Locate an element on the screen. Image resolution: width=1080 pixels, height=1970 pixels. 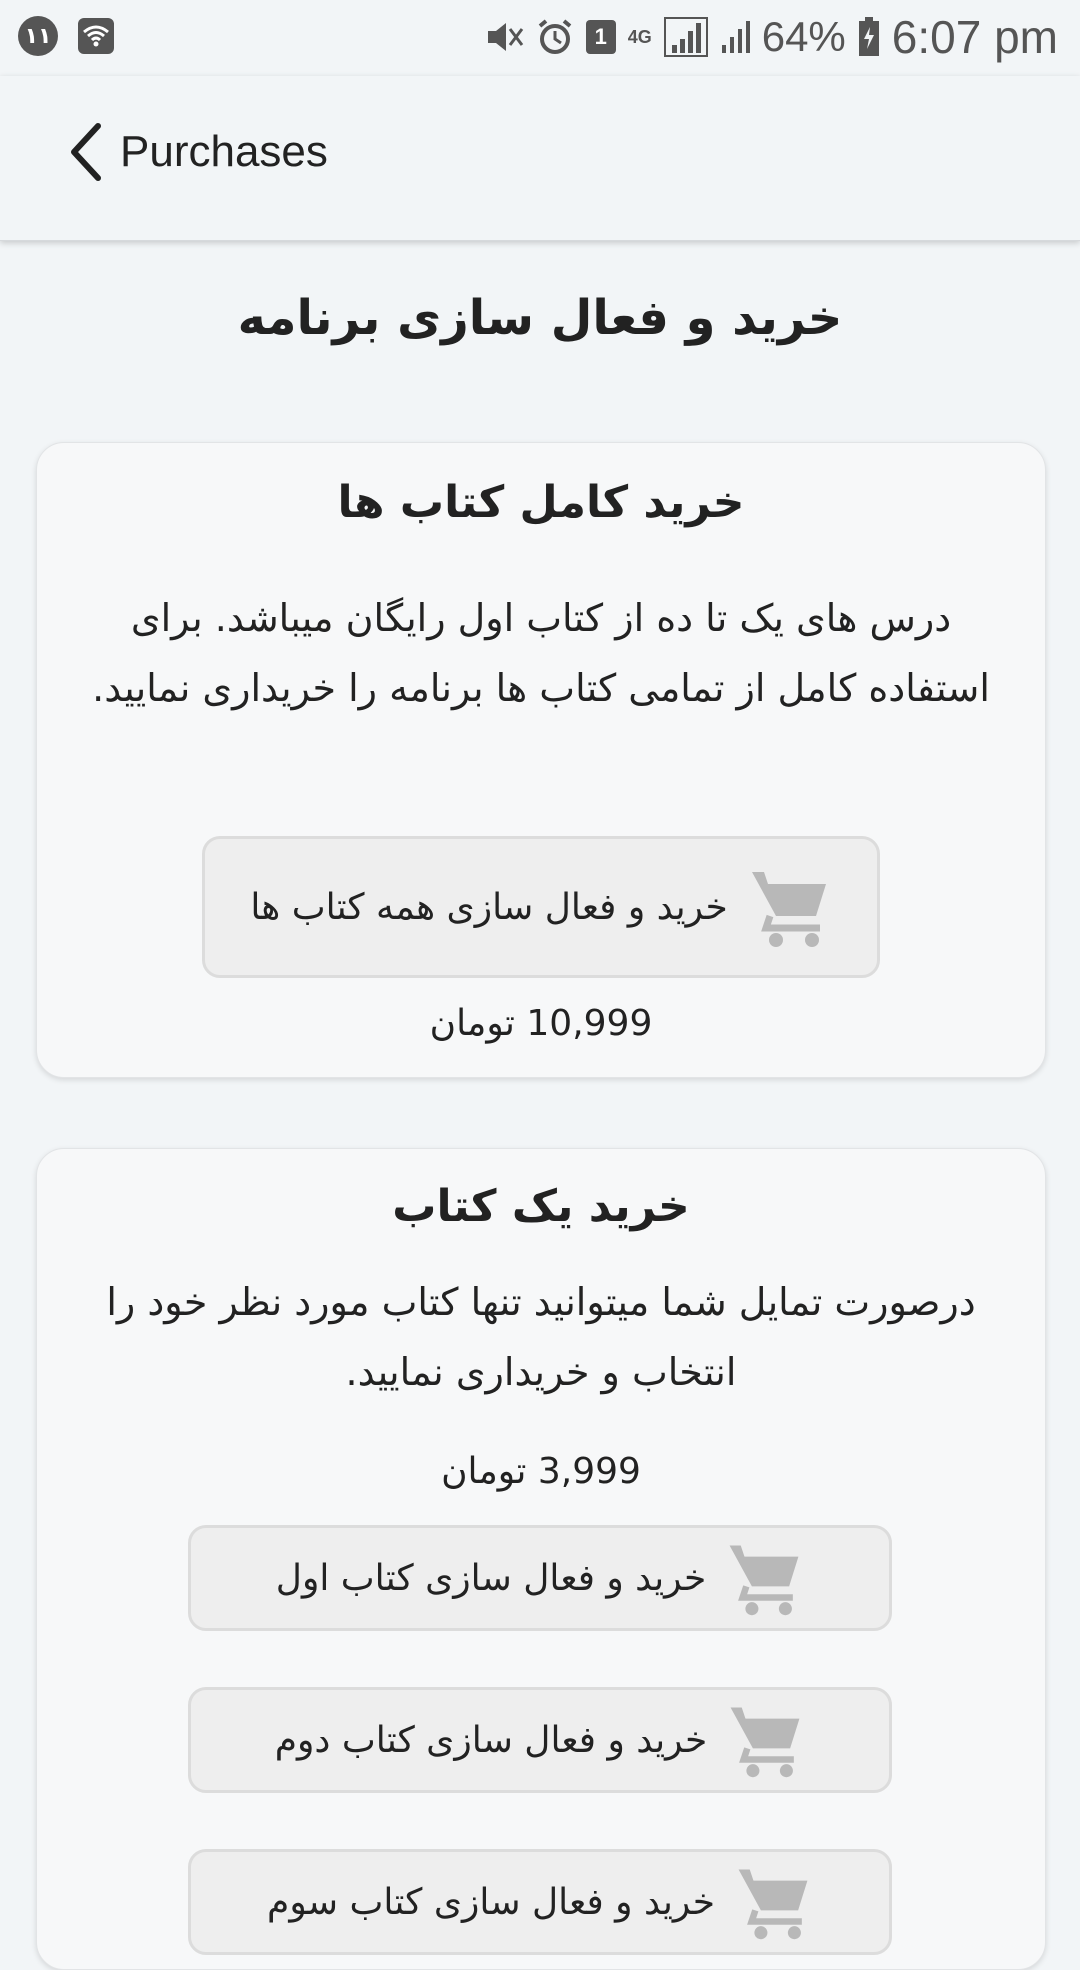
network-type: 4G is located at coordinates (639, 37).